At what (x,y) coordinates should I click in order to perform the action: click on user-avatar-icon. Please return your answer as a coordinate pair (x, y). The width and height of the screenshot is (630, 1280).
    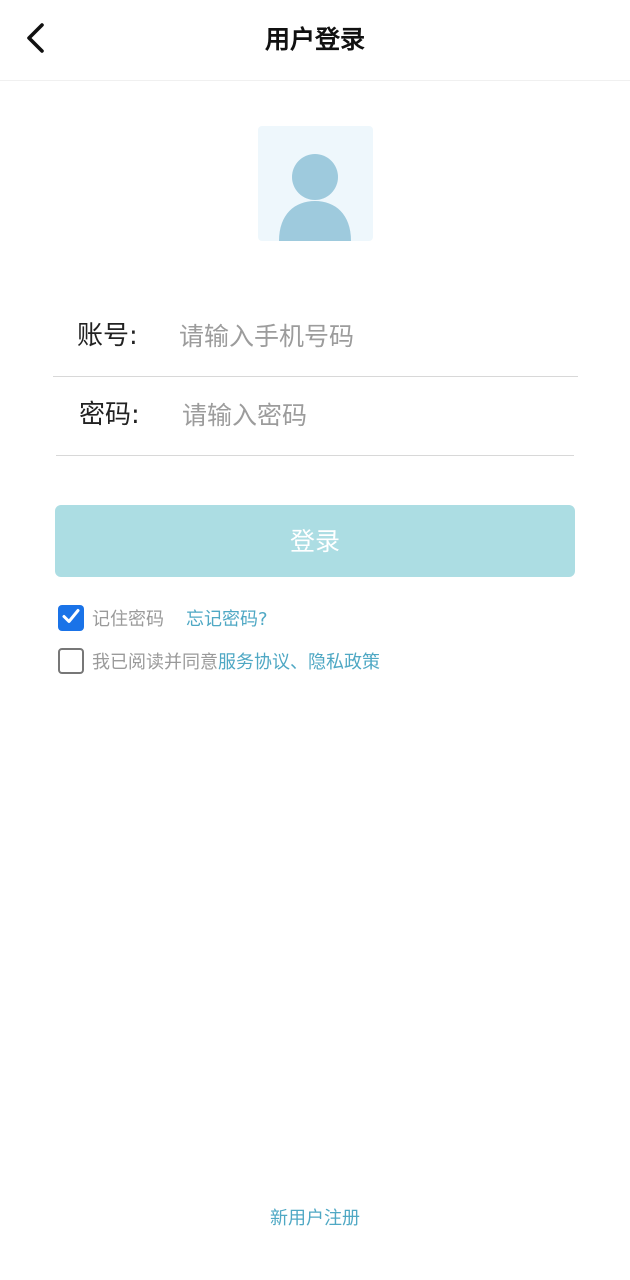
    Looking at the image, I should click on (315, 183).